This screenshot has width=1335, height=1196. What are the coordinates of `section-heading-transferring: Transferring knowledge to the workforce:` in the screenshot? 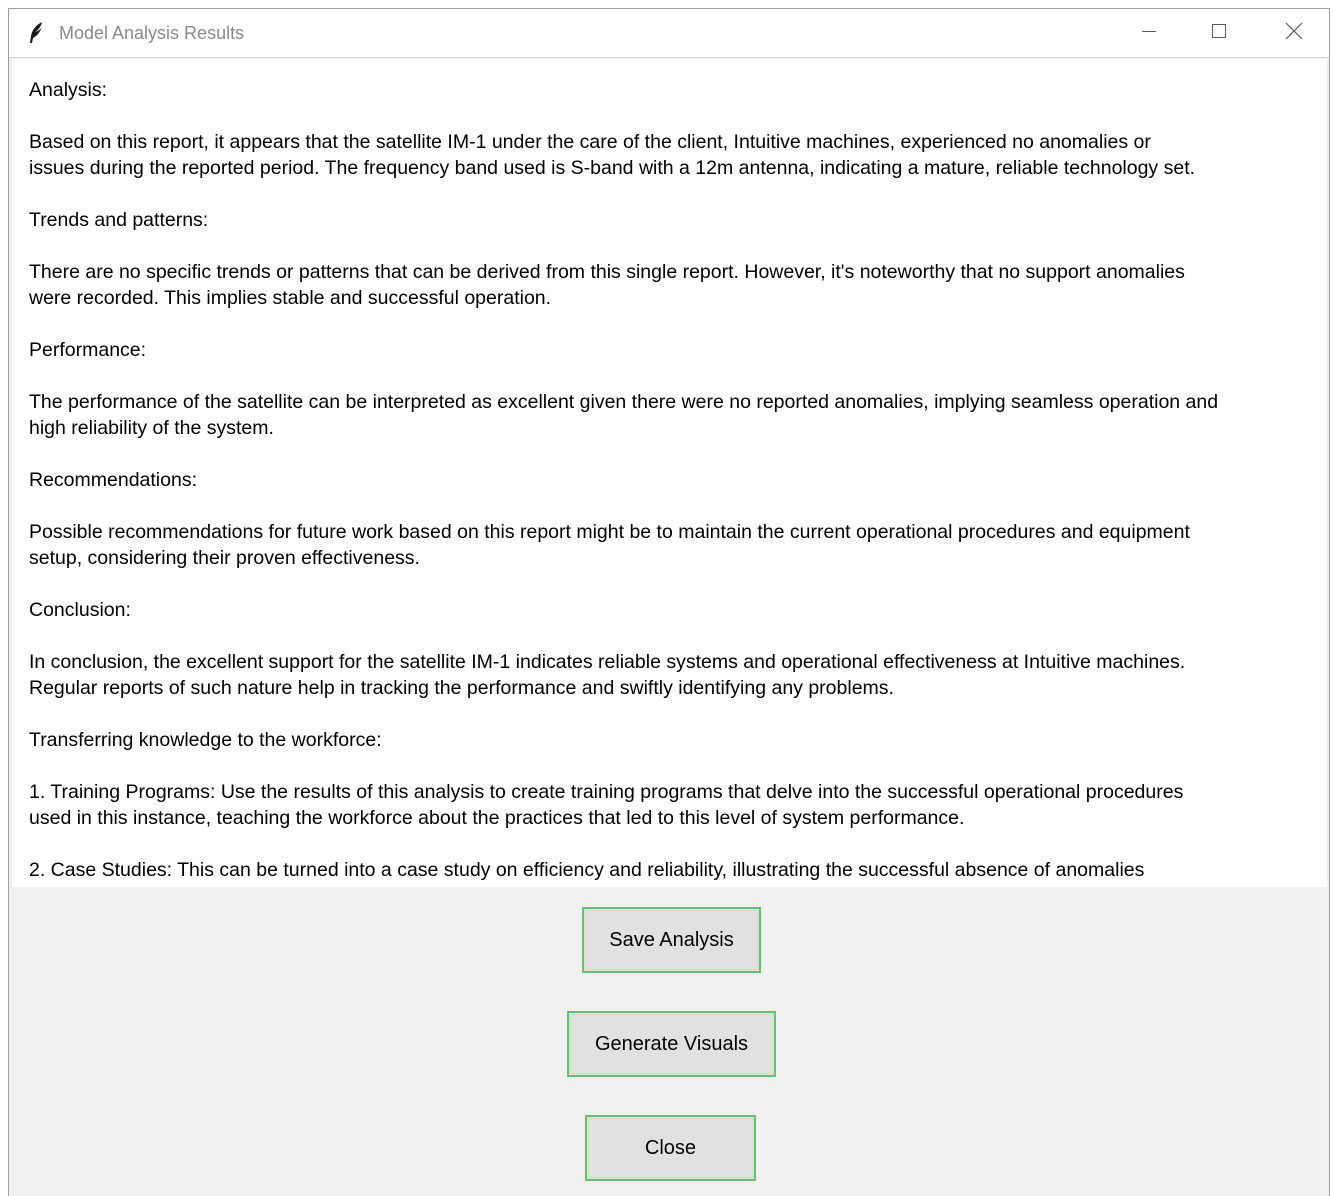 It's located at (205, 740).